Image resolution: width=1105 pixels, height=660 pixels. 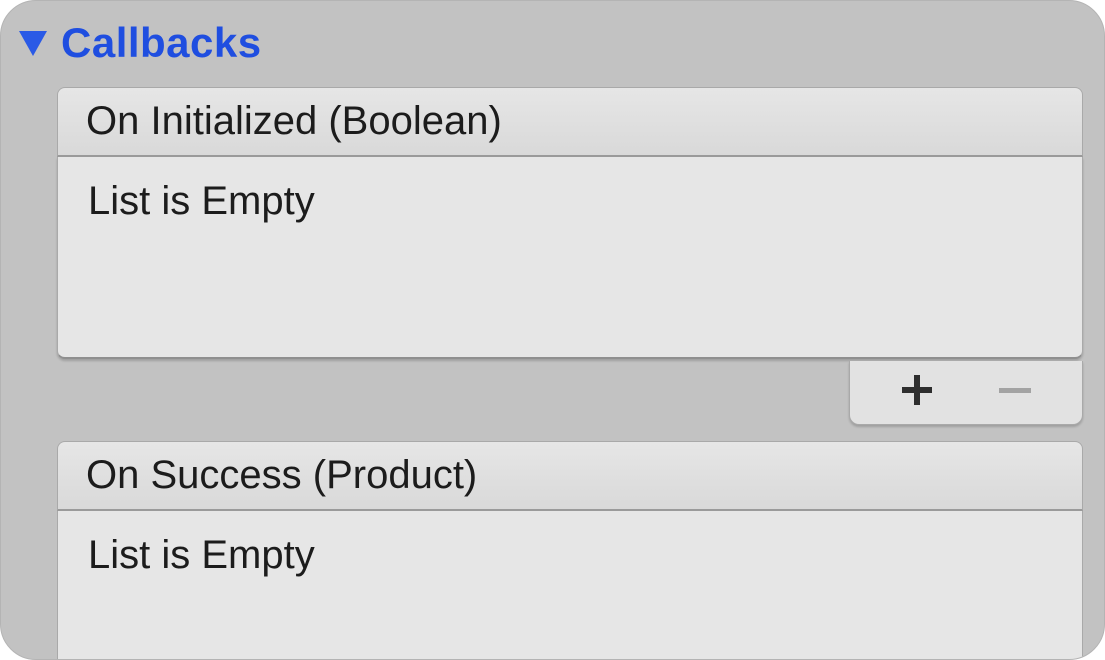 I want to click on event-title: On Success (Product), so click(x=282, y=475).